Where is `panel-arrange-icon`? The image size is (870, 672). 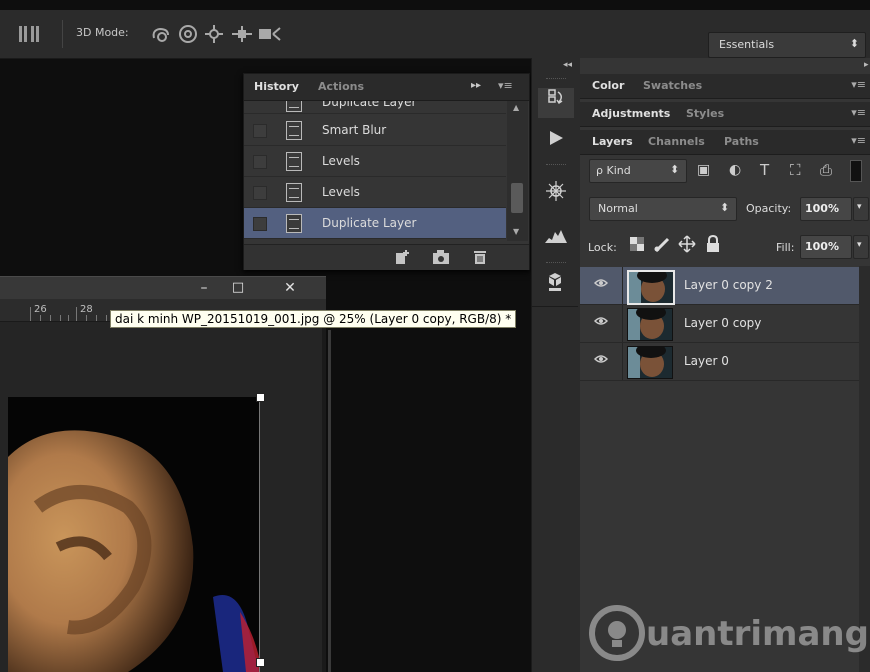
panel-arrange-icon is located at coordinates (29, 34).